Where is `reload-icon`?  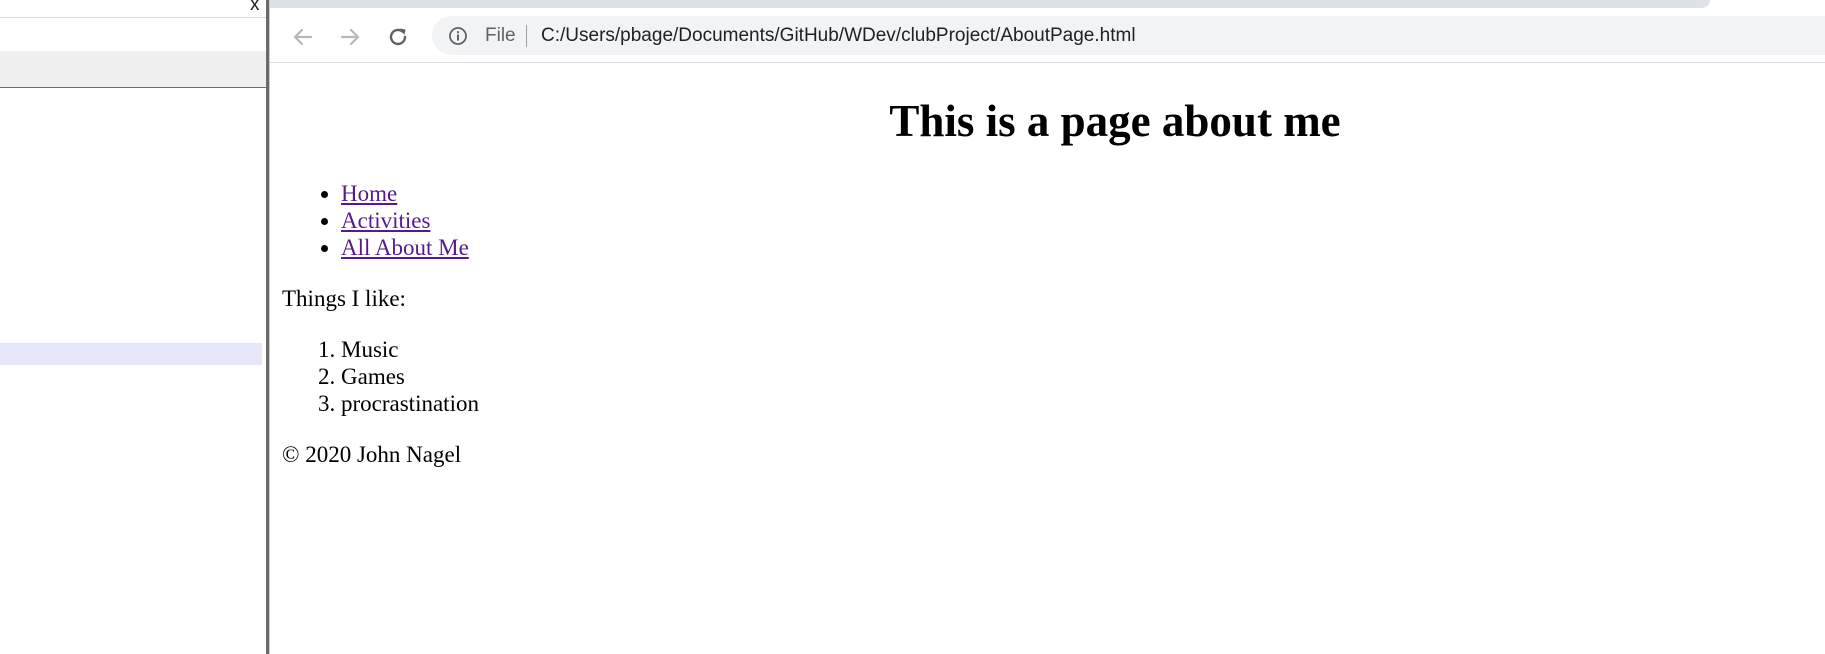
reload-icon is located at coordinates (398, 37).